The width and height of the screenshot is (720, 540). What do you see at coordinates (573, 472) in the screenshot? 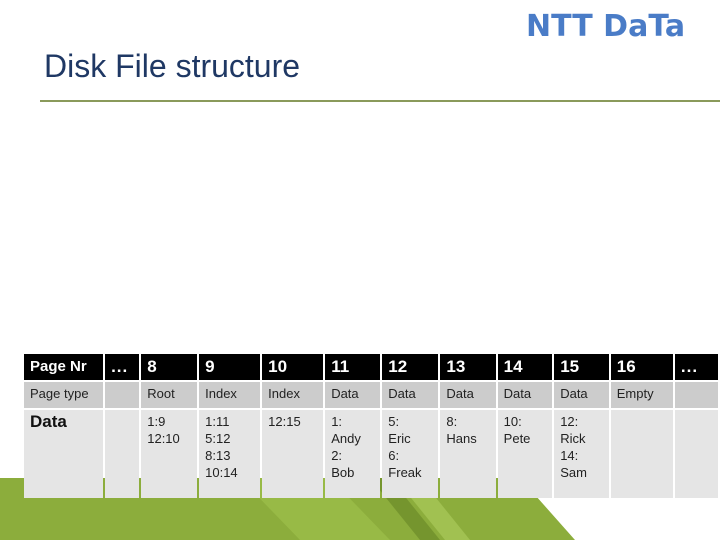
I see `cell-line: Sam` at bounding box center [573, 472].